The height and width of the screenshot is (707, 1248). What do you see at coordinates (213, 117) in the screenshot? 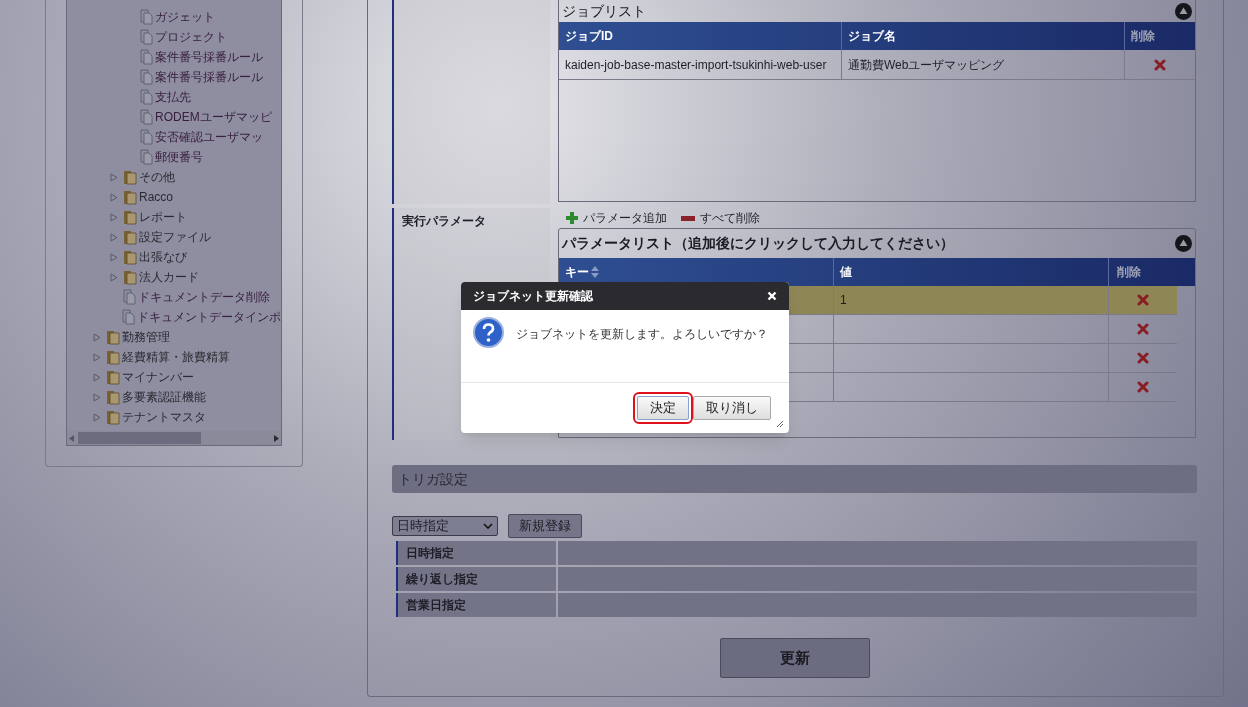
I see `tree-item: RODEMユーザマッピ` at bounding box center [213, 117].